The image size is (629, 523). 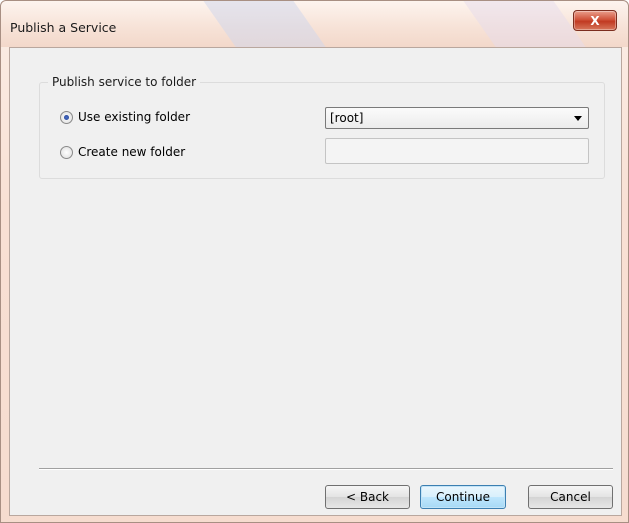 What do you see at coordinates (367, 497) in the screenshot?
I see `back-button: < Back` at bounding box center [367, 497].